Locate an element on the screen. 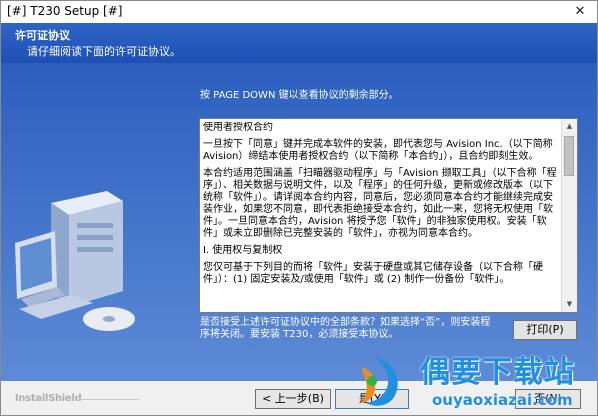 Image resolution: width=598 pixels, height=416 pixels. scroll-down-arrow-icon: ▼ is located at coordinates (569, 304).